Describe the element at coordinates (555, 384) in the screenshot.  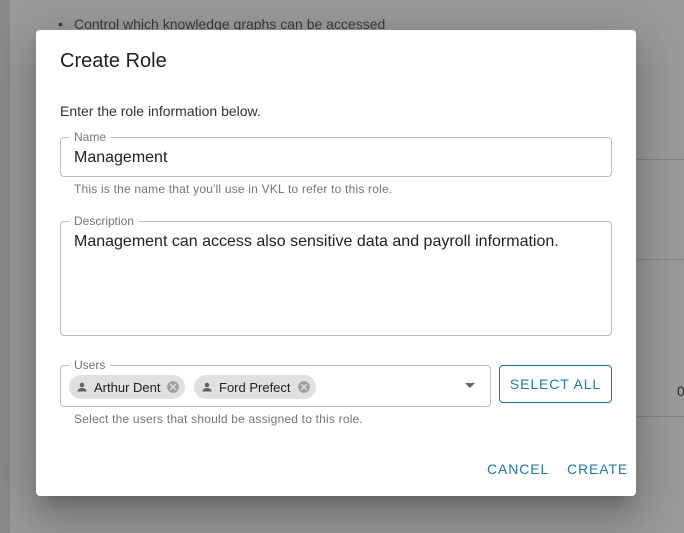
I see `select-all-button: SELECT ALL` at that location.